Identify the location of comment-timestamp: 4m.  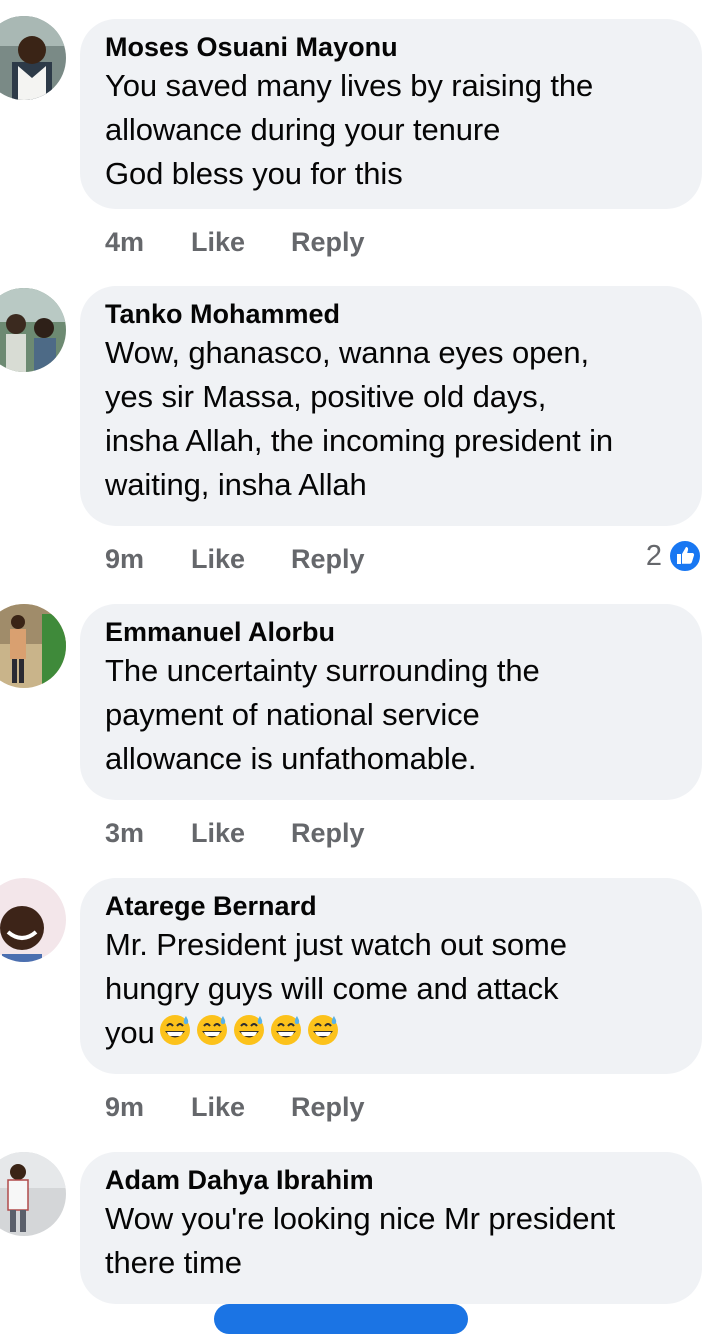
(124, 242).